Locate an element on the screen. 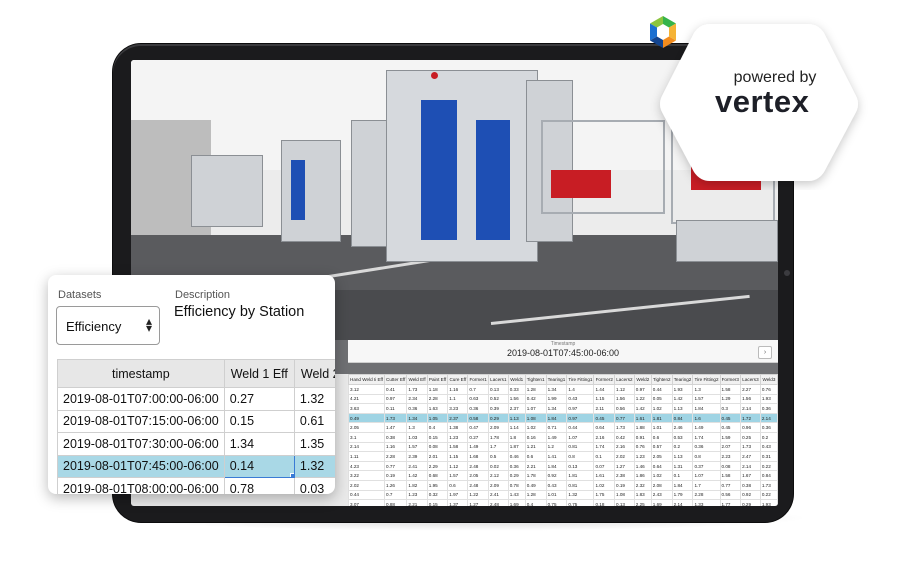 This screenshot has height=576, width=920. viewer-cell: 0.49 is located at coordinates (535, 485).